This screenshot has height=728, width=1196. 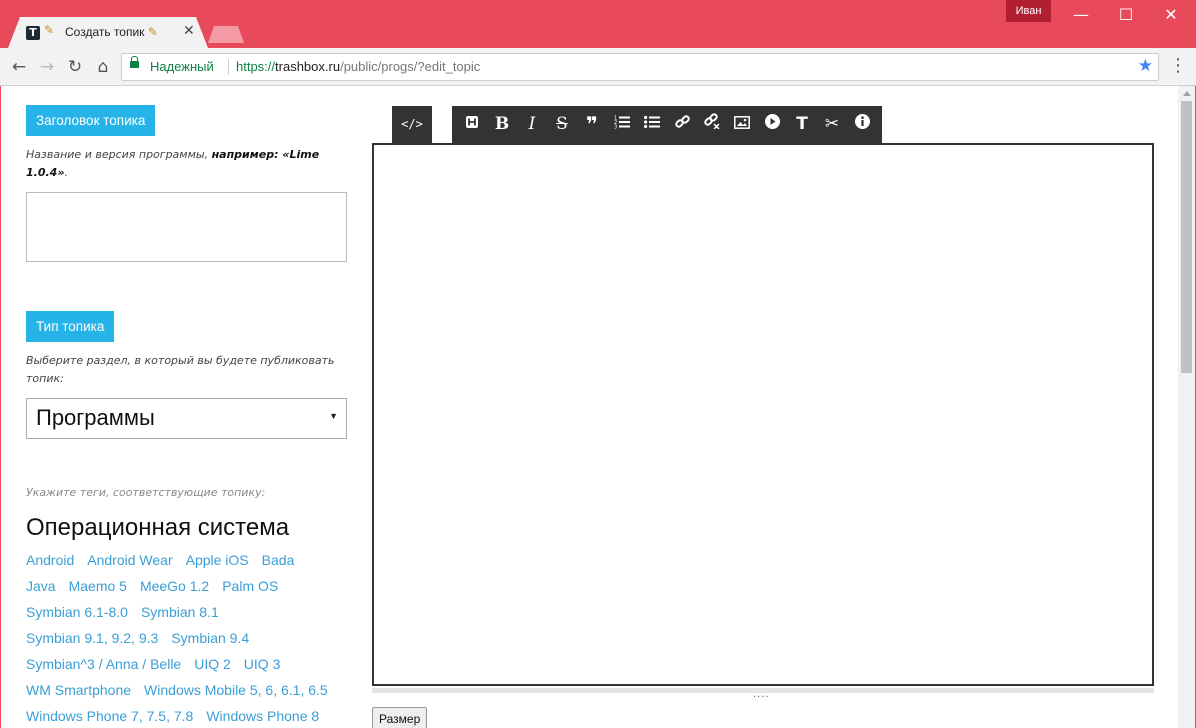 What do you see at coordinates (1186, 407) in the screenshot?
I see `page-scrollbar` at bounding box center [1186, 407].